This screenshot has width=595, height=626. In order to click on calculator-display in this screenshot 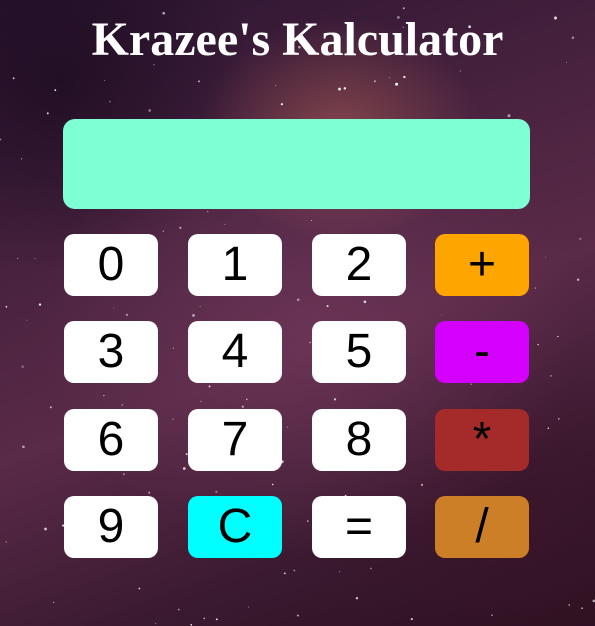, I will do `click(296, 164)`.